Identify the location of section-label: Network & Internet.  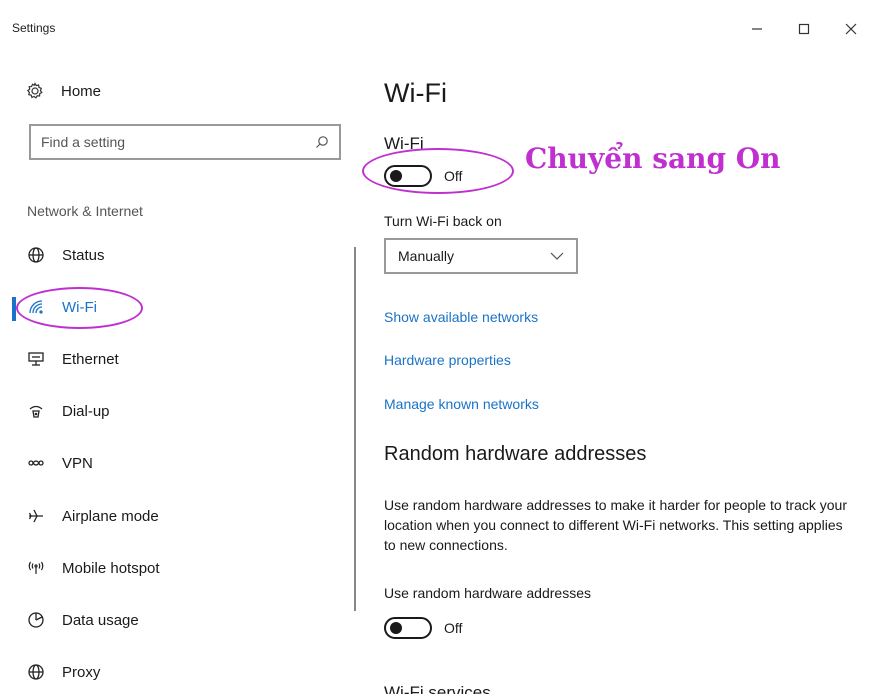
(85, 211).